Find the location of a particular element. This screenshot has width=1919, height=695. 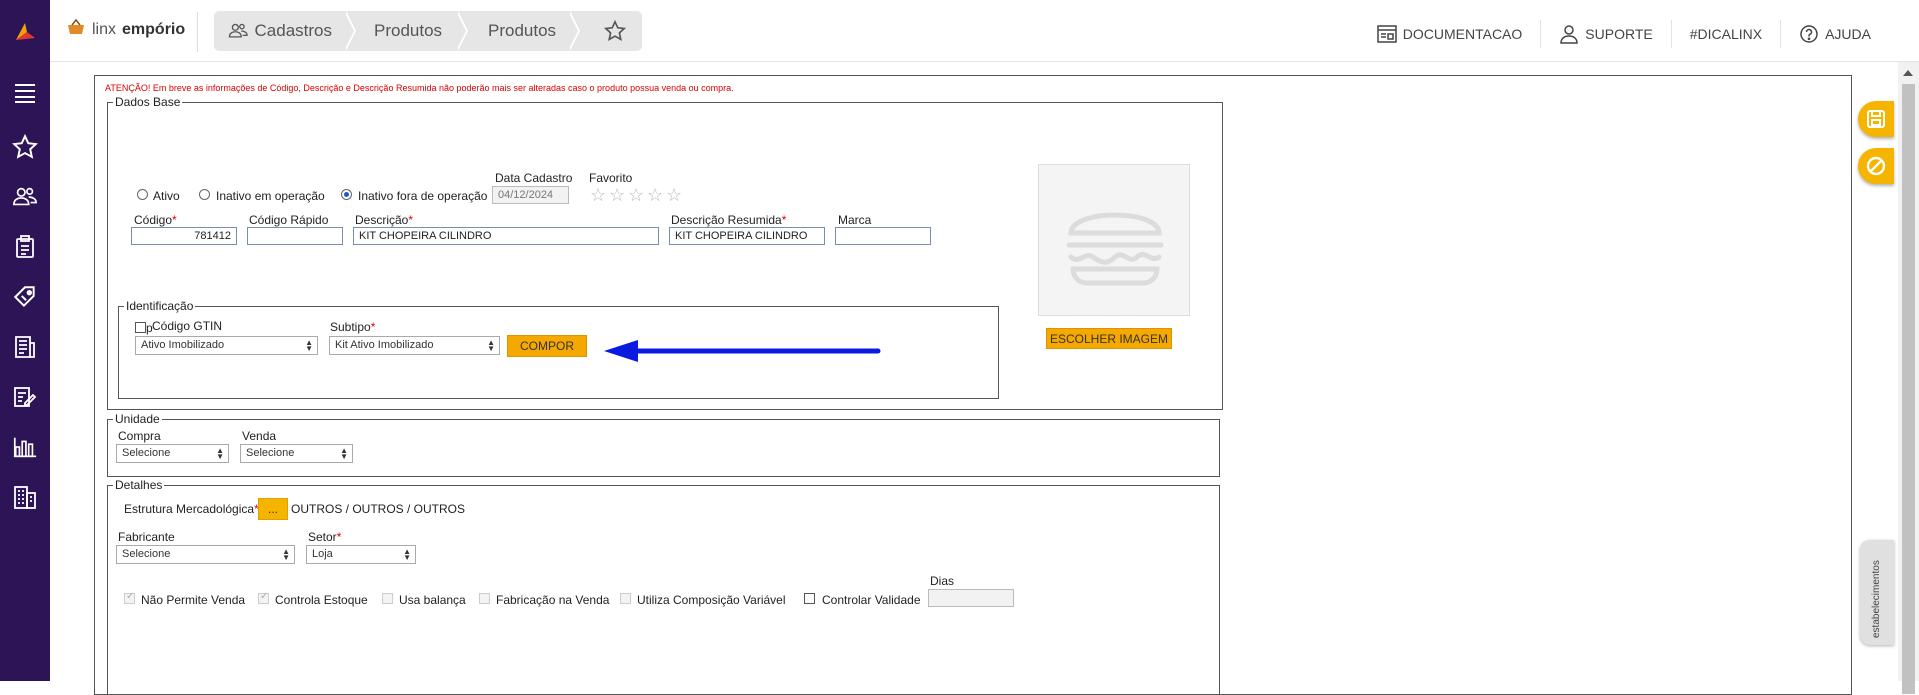

scrollbar-thumb is located at coordinates (1908, 389).